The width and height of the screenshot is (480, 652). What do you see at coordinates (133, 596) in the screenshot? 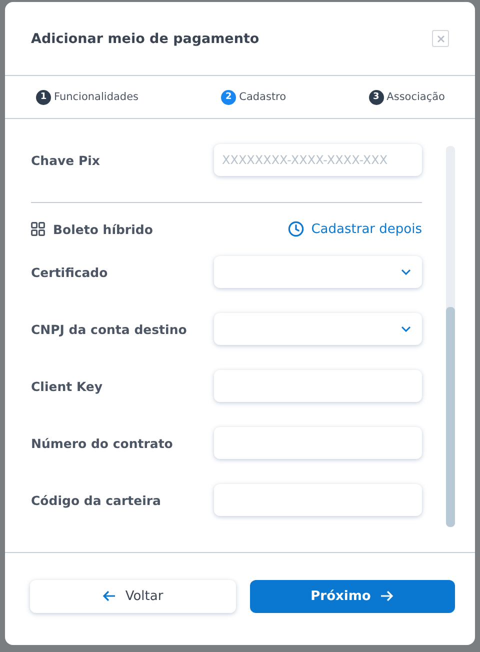
I see `back-button: Voltar` at bounding box center [133, 596].